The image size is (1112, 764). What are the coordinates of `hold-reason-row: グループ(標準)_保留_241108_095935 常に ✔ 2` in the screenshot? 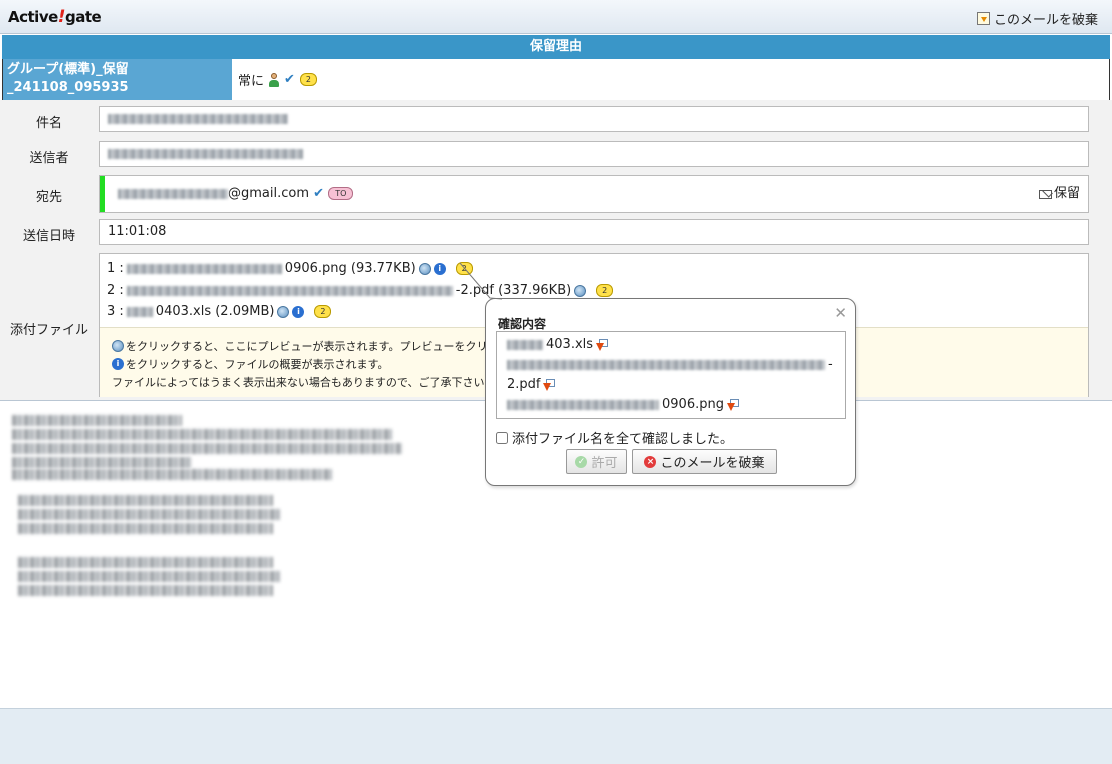 It's located at (556, 80).